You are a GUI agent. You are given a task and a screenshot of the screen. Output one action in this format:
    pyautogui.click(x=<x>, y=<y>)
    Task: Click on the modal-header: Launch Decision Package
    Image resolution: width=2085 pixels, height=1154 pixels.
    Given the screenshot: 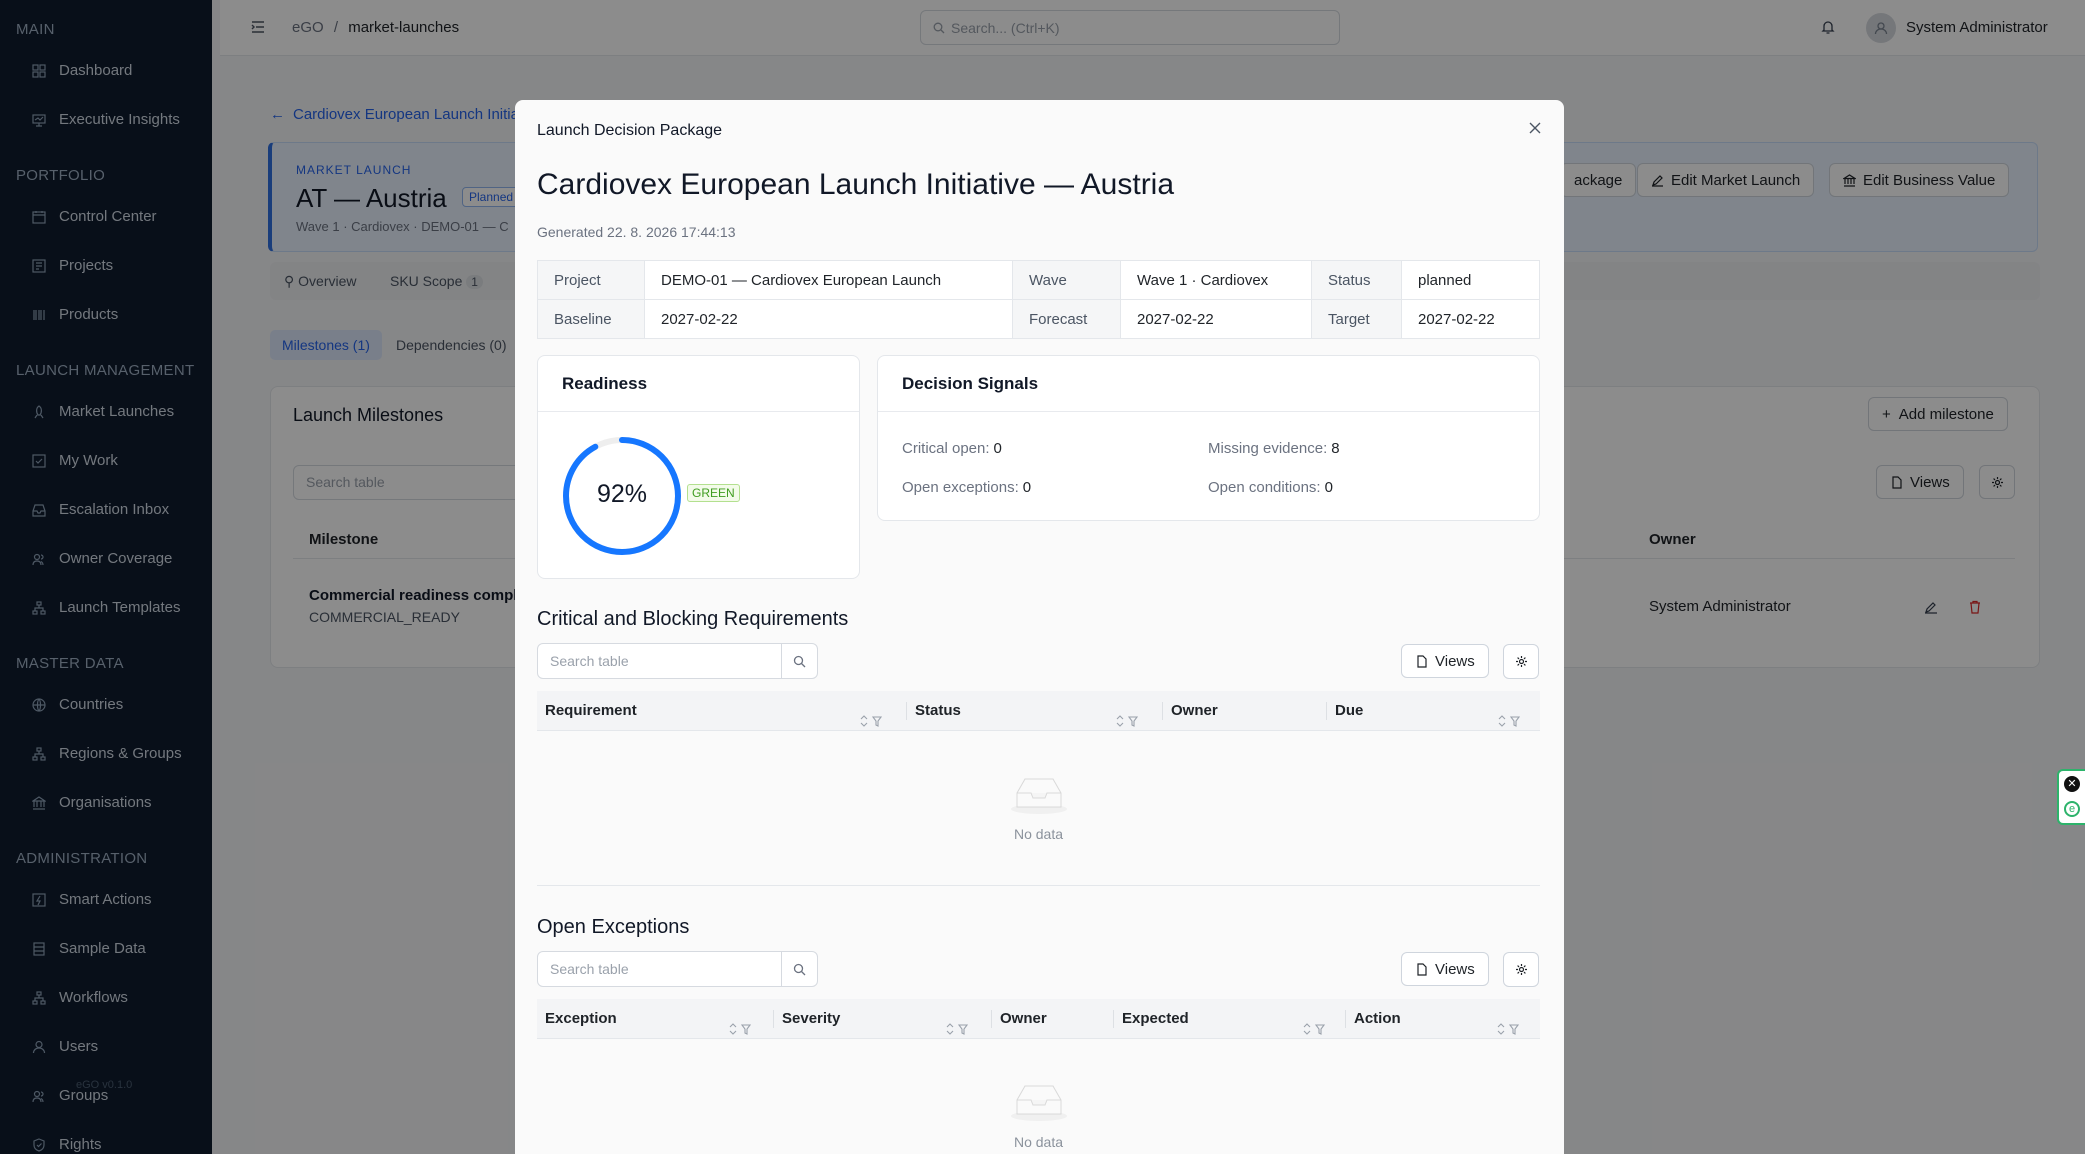 What is the action you would take?
    pyautogui.click(x=630, y=130)
    